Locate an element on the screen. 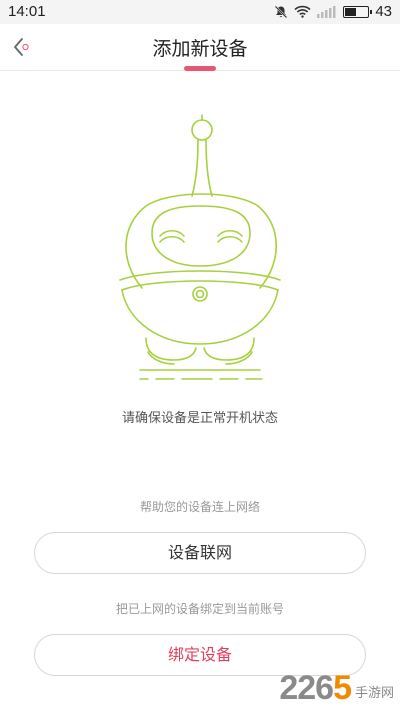 The image size is (400, 711). watermark-text: 手游网 is located at coordinates (374, 693).